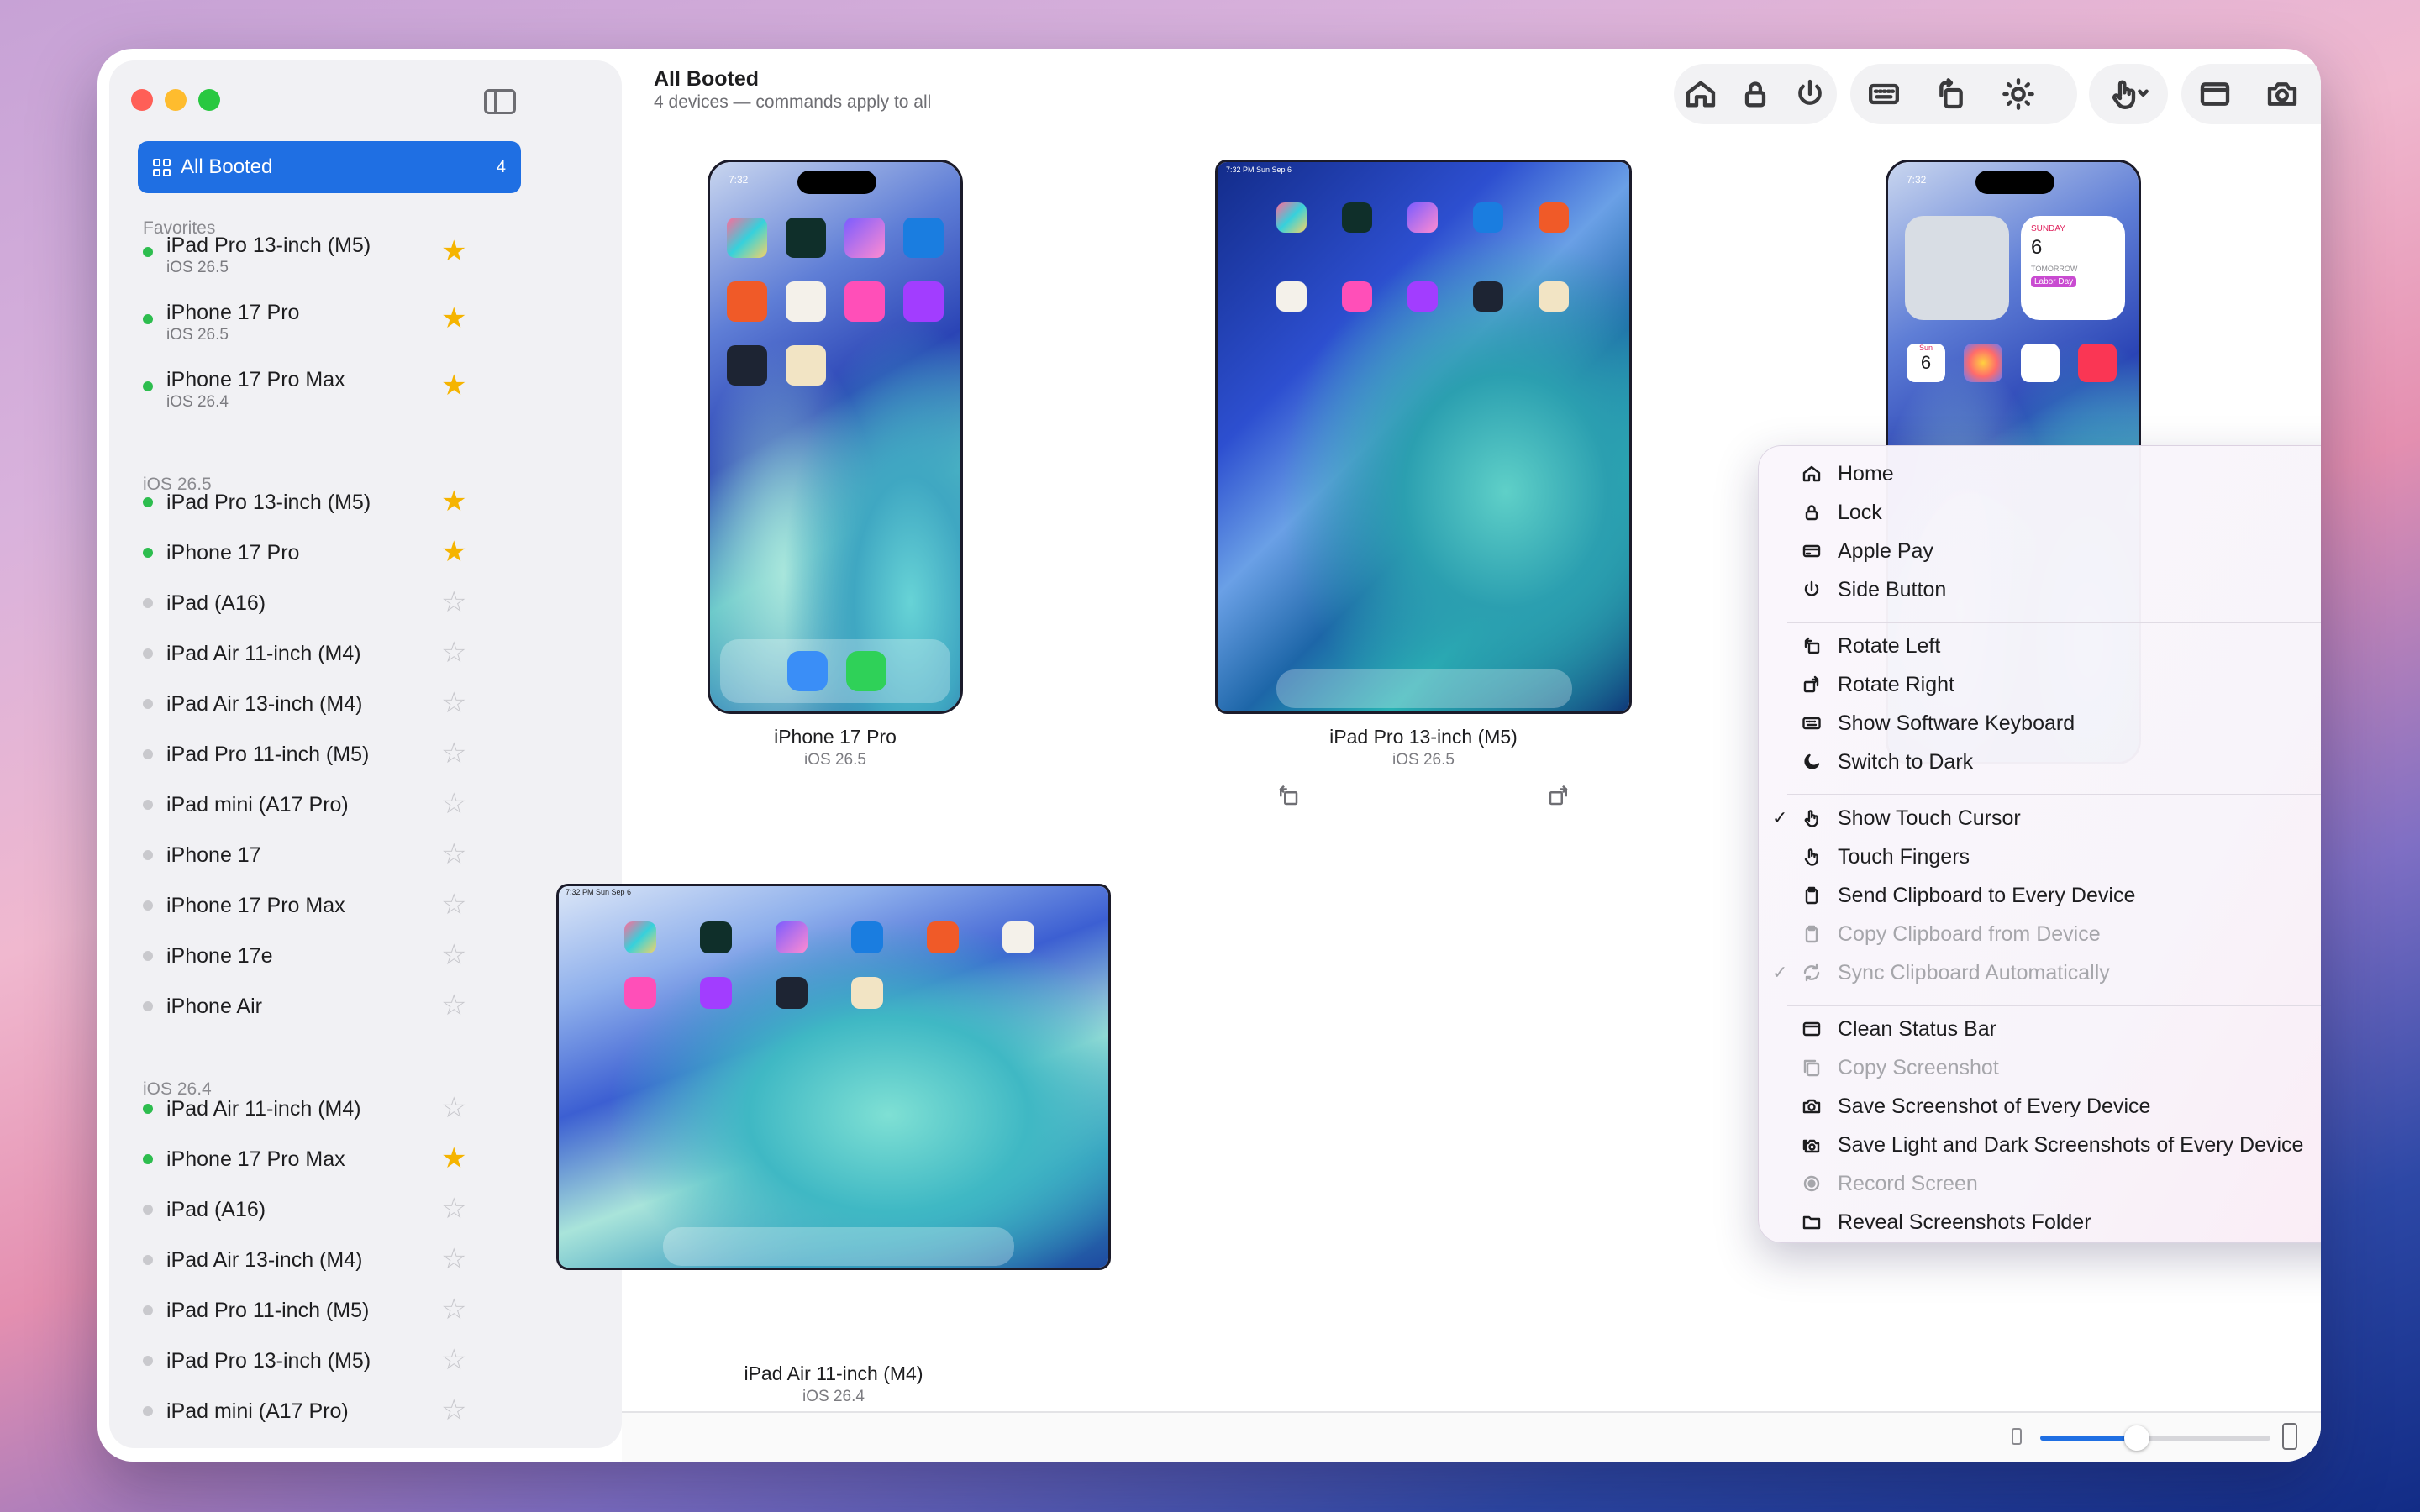 The image size is (2420, 1512). Describe the element at coordinates (142, 100) in the screenshot. I see `close-window-button` at that location.